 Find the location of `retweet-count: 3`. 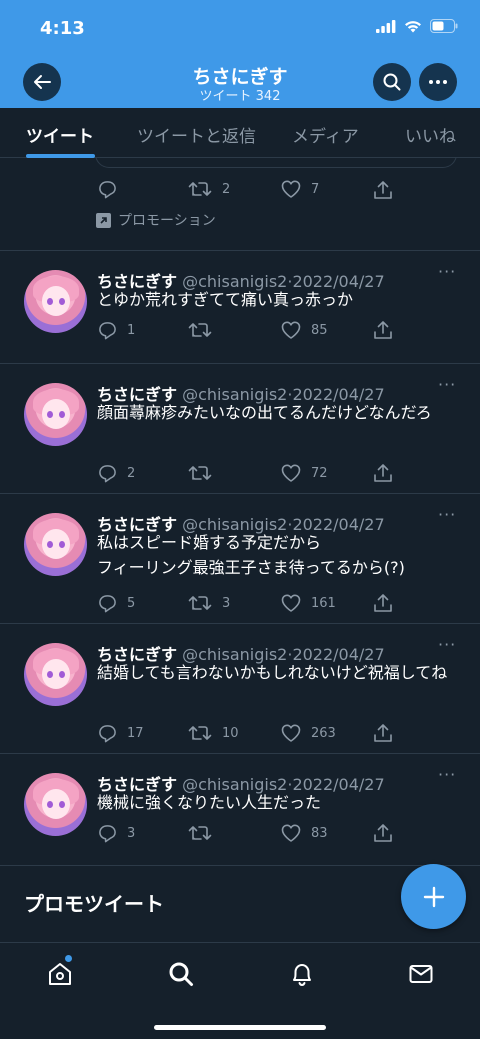

retweet-count: 3 is located at coordinates (226, 603).